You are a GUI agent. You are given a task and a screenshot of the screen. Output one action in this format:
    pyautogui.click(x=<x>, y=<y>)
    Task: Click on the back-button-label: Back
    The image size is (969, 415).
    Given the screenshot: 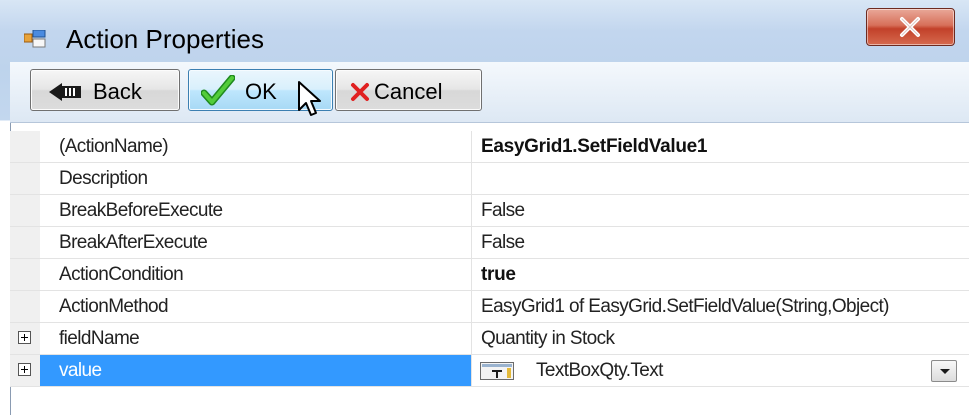 What is the action you would take?
    pyautogui.click(x=117, y=91)
    